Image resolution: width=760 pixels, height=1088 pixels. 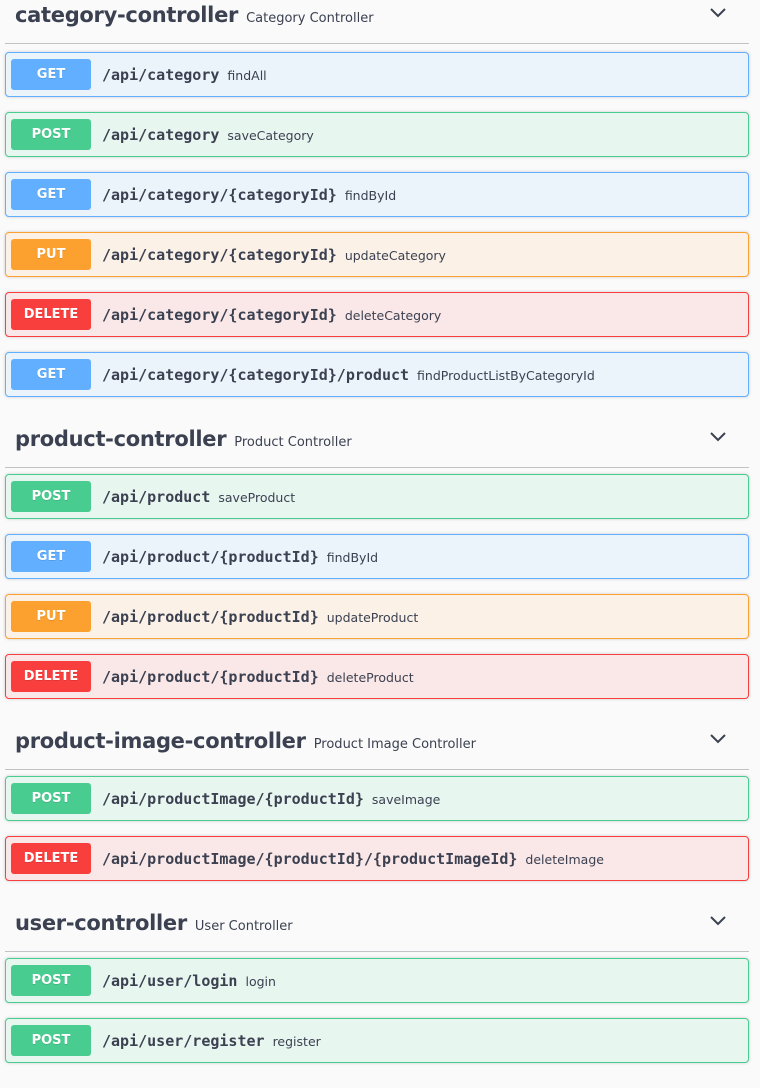 I want to click on operation-get-api-product-id: GET /api/product/{productId} findById, so click(x=377, y=556).